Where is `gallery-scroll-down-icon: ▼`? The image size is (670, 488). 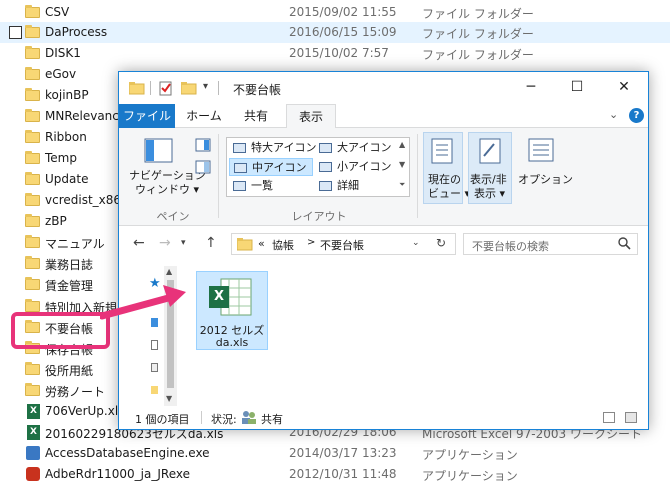
gallery-scroll-down-icon: ▼ is located at coordinates (402, 164).